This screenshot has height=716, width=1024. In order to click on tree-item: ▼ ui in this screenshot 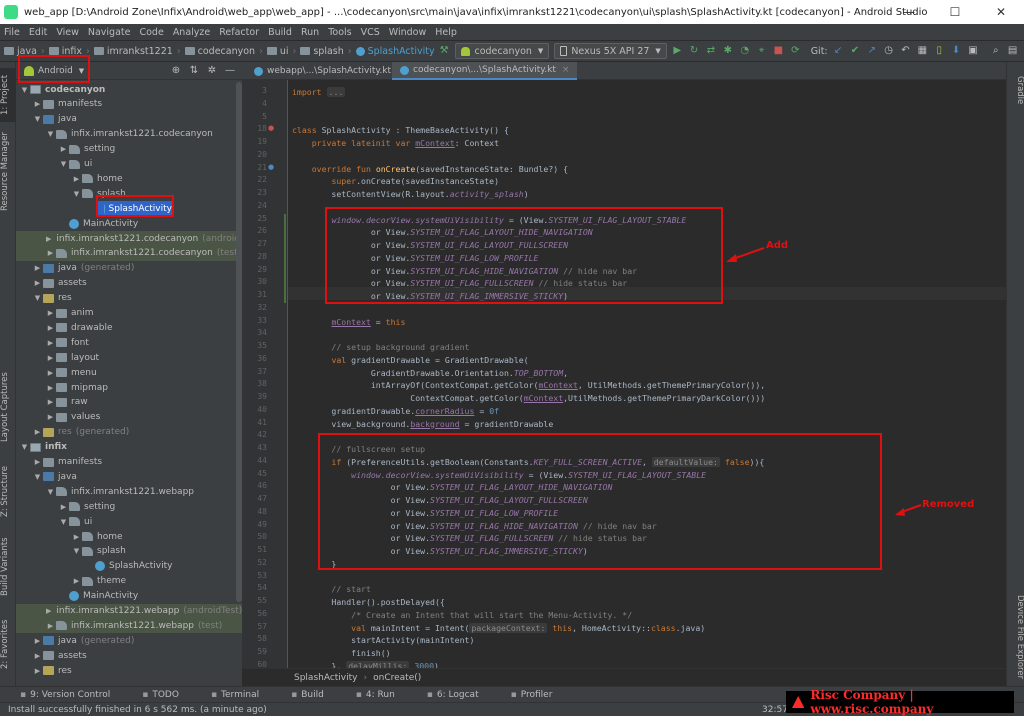, I will do `click(129, 164)`.